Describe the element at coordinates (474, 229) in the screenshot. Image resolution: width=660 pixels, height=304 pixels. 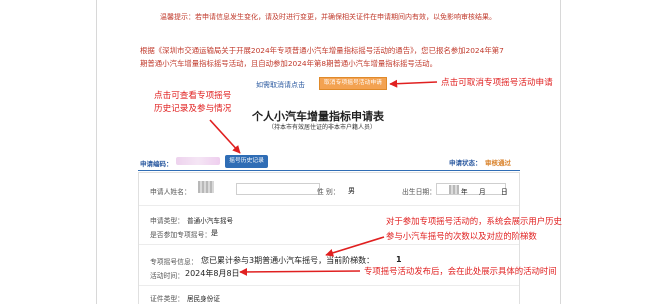
I see `annotation-lottery-count: 对于参加专项摇号活动的，系统会展示用户历史 参与小汽车摇号的次数以及对应的阶梯数` at that location.